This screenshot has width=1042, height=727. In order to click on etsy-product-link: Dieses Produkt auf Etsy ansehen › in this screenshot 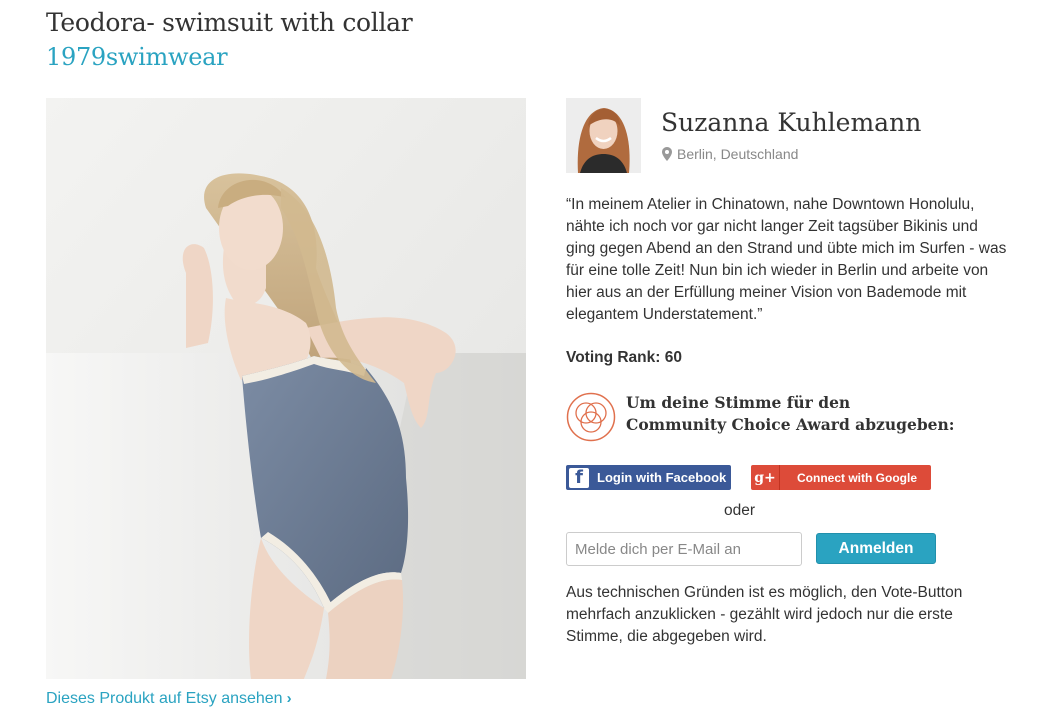, I will do `click(169, 699)`.